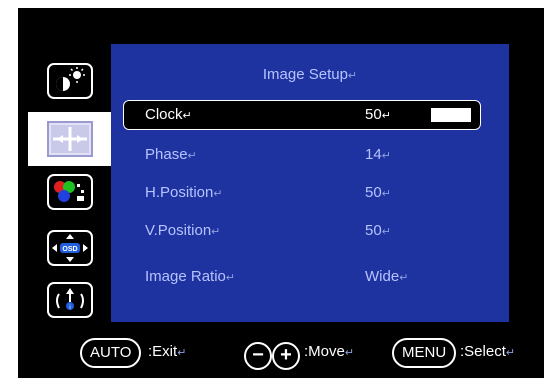 The image size is (548, 385). Describe the element at coordinates (310, 74) in the screenshot. I see `panel-title: Image Setup↵` at that location.